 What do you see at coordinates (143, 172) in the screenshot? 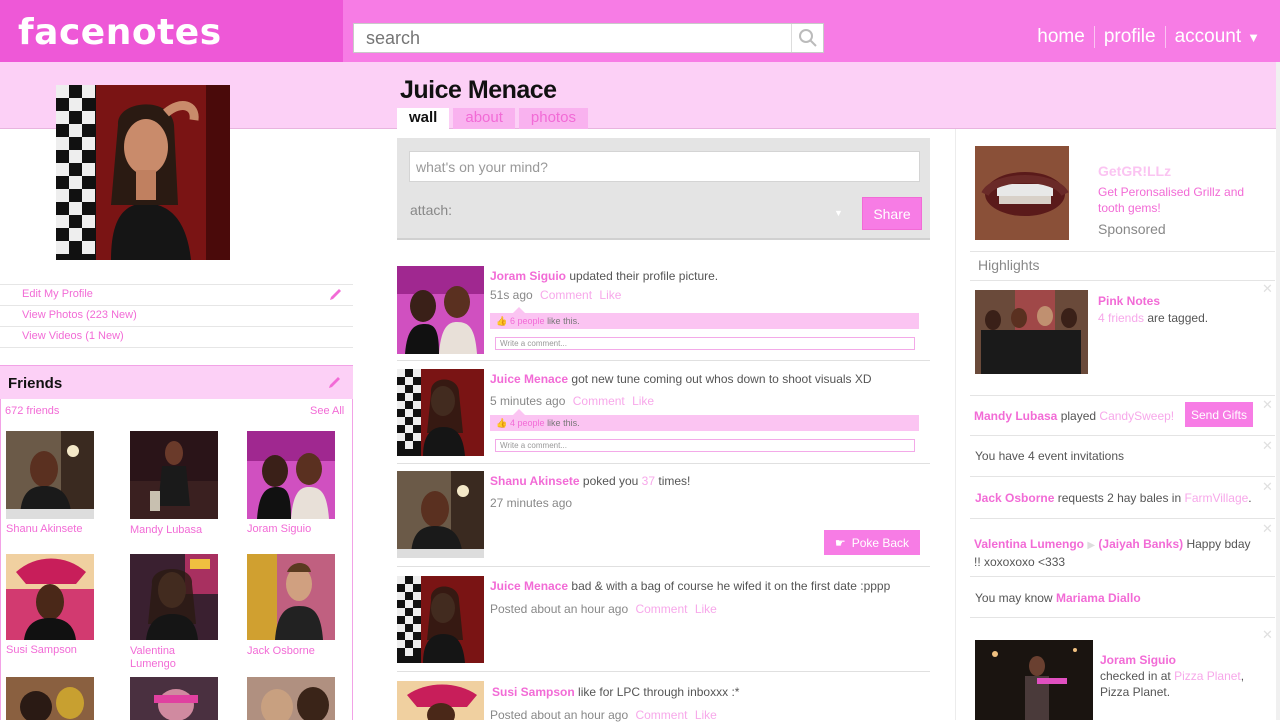
I see `profile-photo` at bounding box center [143, 172].